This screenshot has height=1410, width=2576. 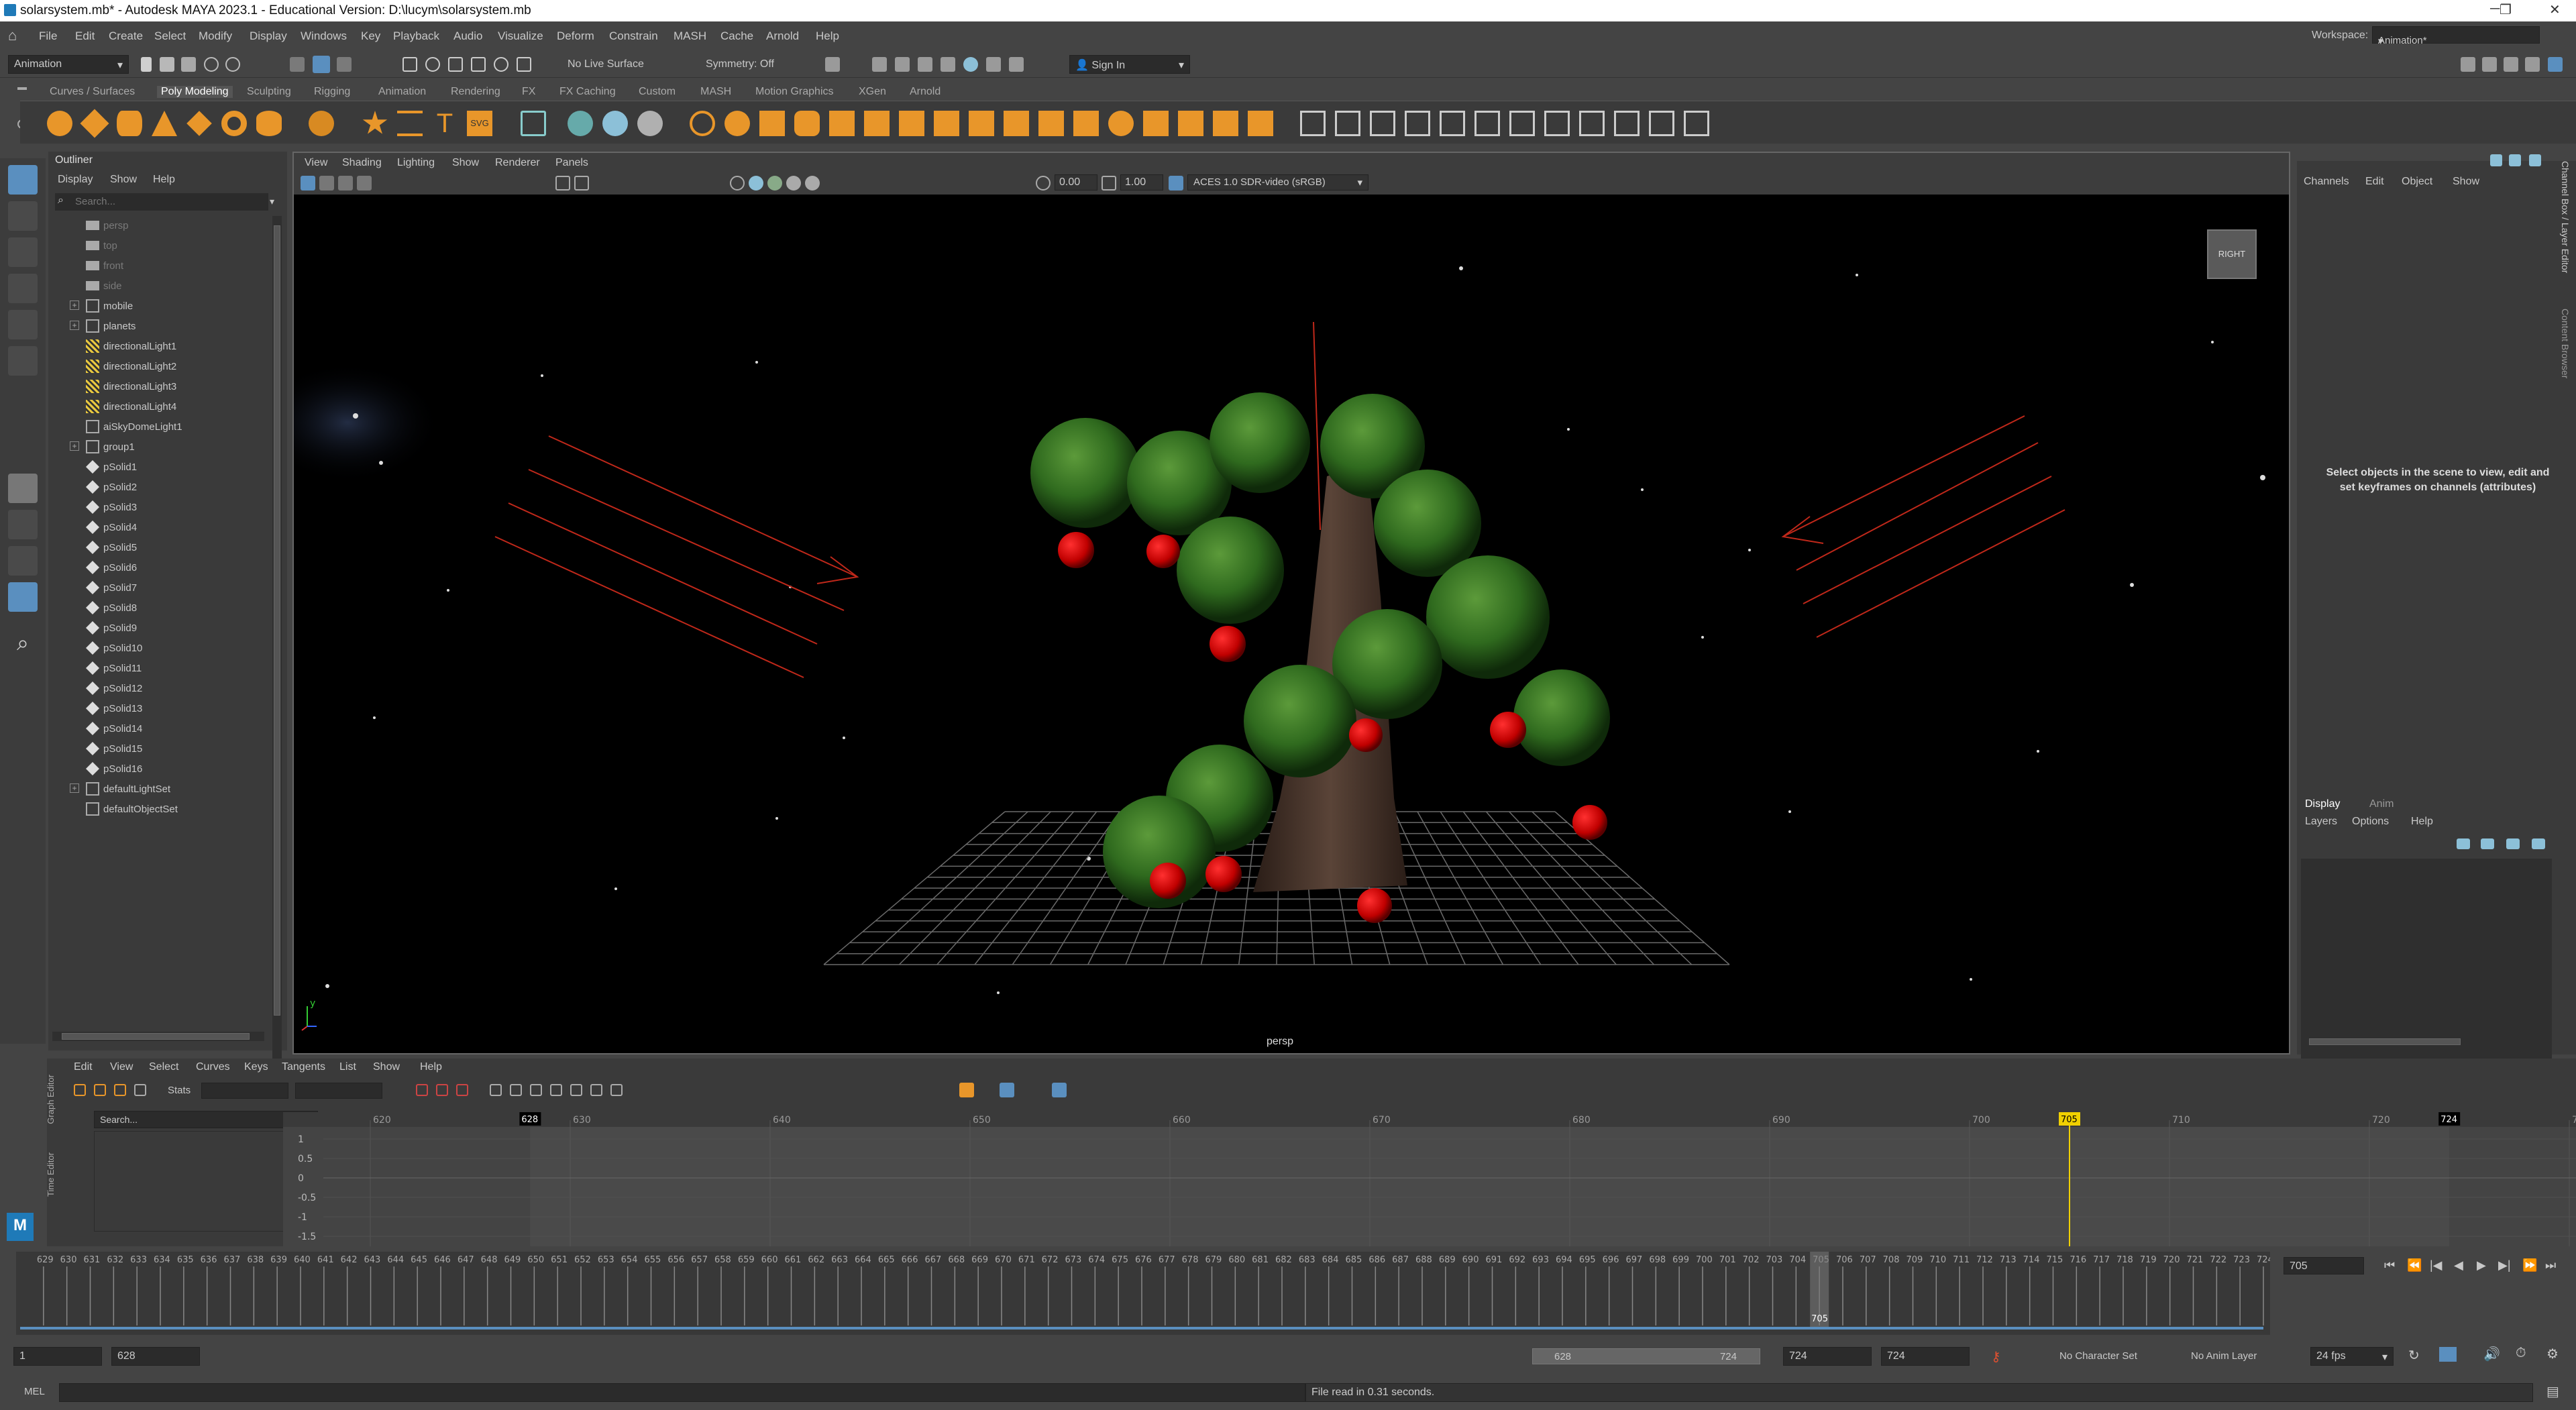 I want to click on modeling-toolkit-icon, so click(x=2468, y=64).